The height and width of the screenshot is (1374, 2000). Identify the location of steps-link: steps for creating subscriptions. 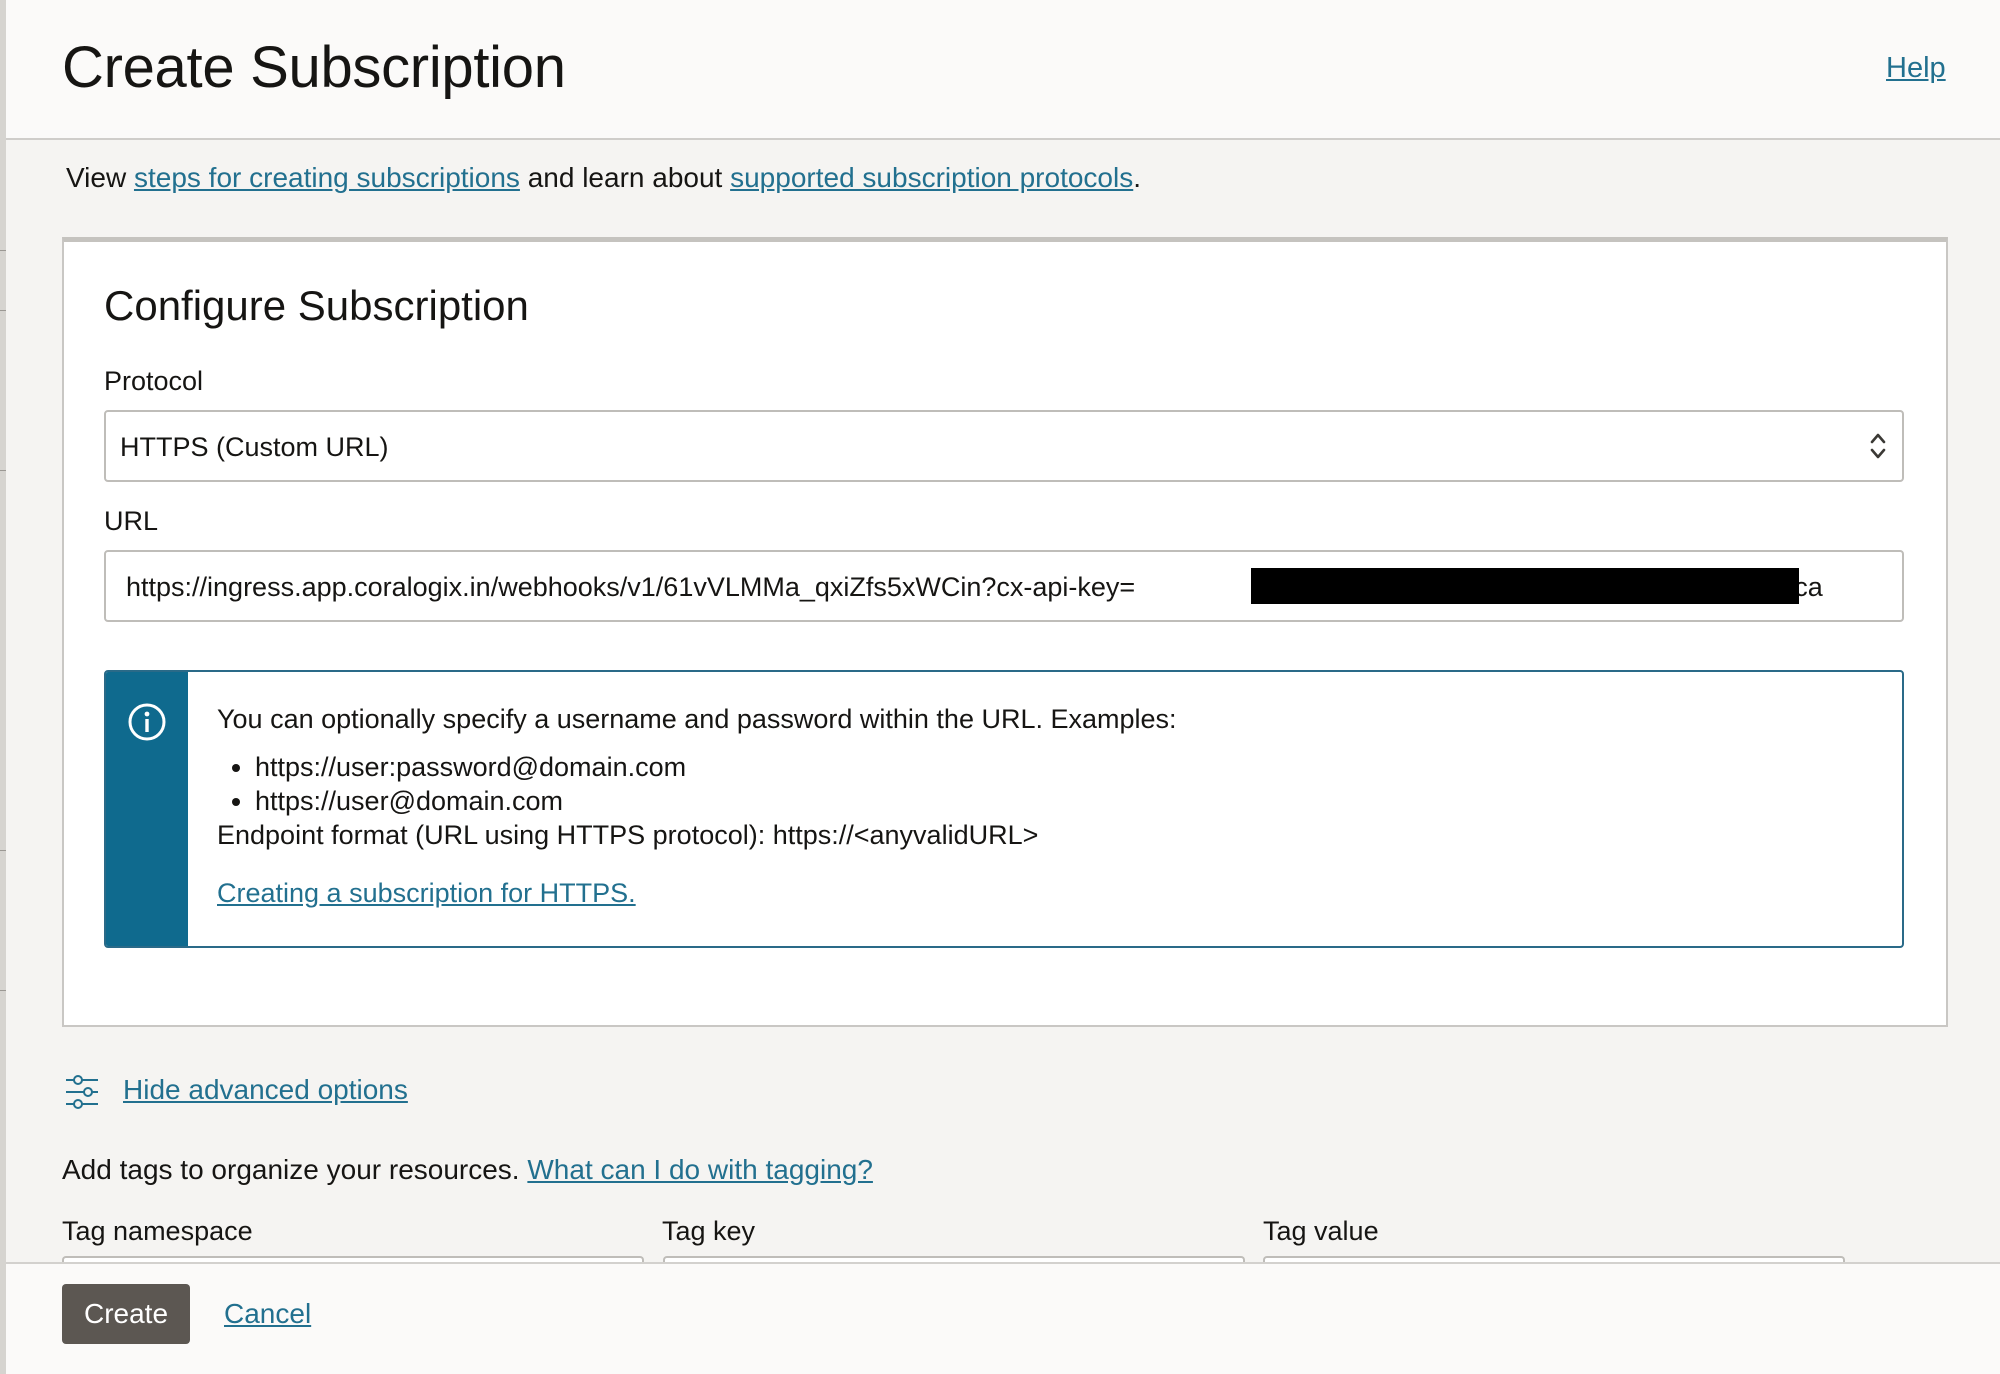
(327, 177).